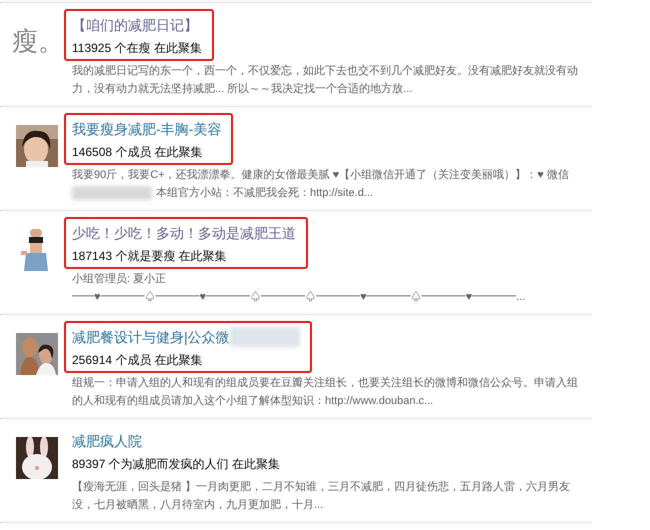  I want to click on group-title-link: 我要瘦身减肥-丰胸-美容, so click(147, 129).